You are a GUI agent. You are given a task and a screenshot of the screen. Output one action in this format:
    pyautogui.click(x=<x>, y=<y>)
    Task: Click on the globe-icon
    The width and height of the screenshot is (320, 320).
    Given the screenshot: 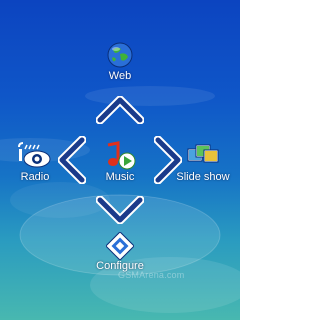 What is the action you would take?
    pyautogui.click(x=120, y=55)
    